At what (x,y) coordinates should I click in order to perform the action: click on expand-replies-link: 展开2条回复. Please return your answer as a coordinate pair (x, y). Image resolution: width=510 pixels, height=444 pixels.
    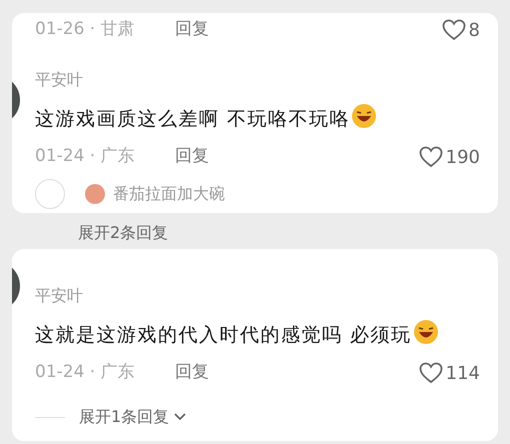
    Looking at the image, I should click on (123, 232).